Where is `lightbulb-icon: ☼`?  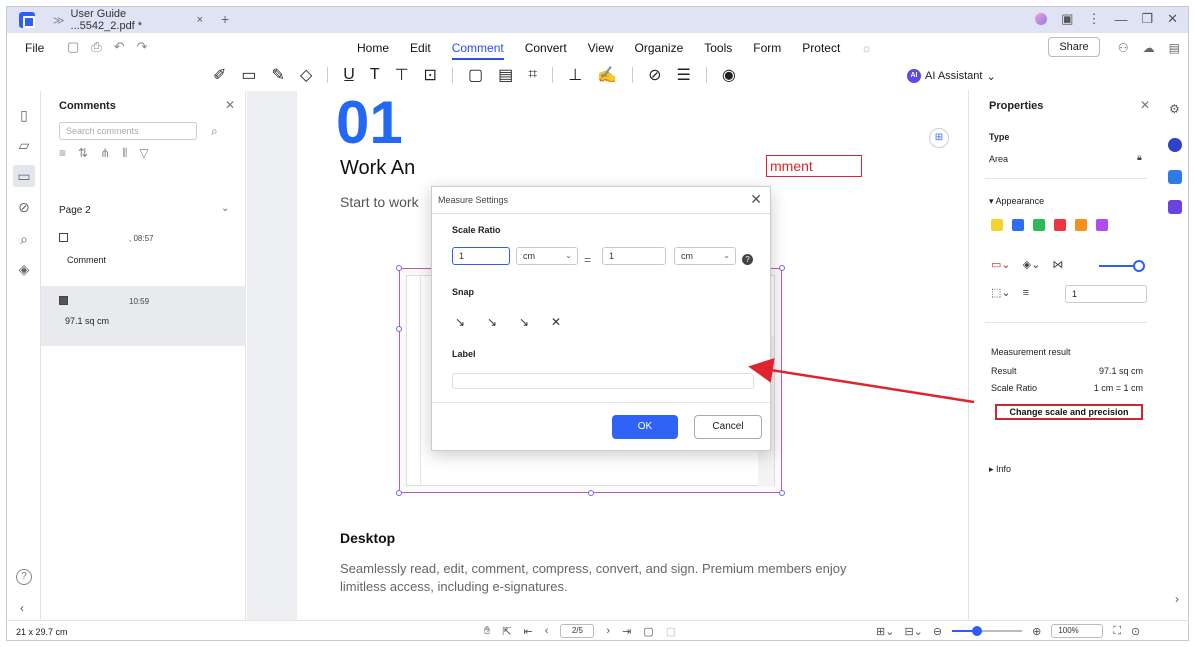 lightbulb-icon: ☼ is located at coordinates (866, 50).